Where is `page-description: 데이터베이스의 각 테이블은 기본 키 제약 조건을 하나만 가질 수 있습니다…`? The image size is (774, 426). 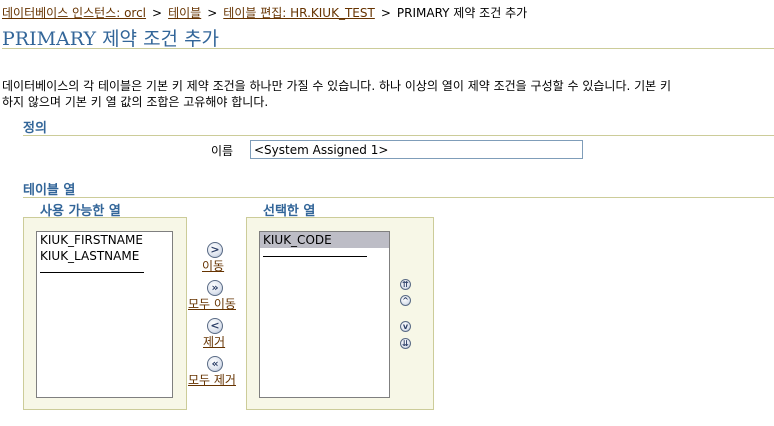
page-description: 데이터베이스의 각 테이블은 기본 키 제약 조건을 하나만 가질 수 있습니다… is located at coordinates (388, 94).